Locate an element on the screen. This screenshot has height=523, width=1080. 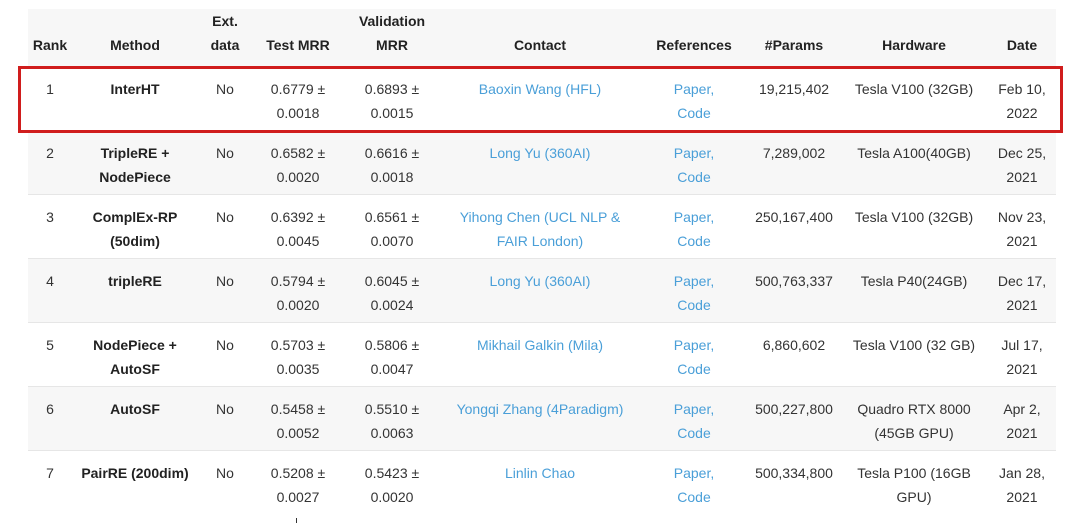
params-cell: 500,763,337 is located at coordinates (794, 281).